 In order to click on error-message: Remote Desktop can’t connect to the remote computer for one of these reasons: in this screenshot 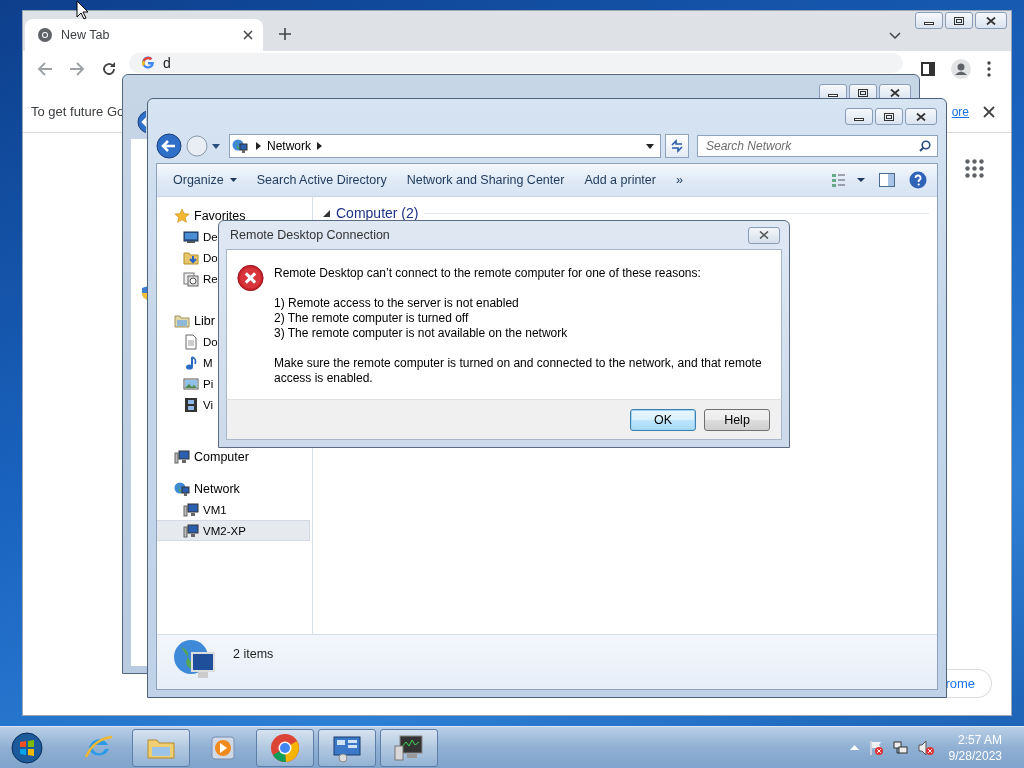, I will do `click(487, 273)`.